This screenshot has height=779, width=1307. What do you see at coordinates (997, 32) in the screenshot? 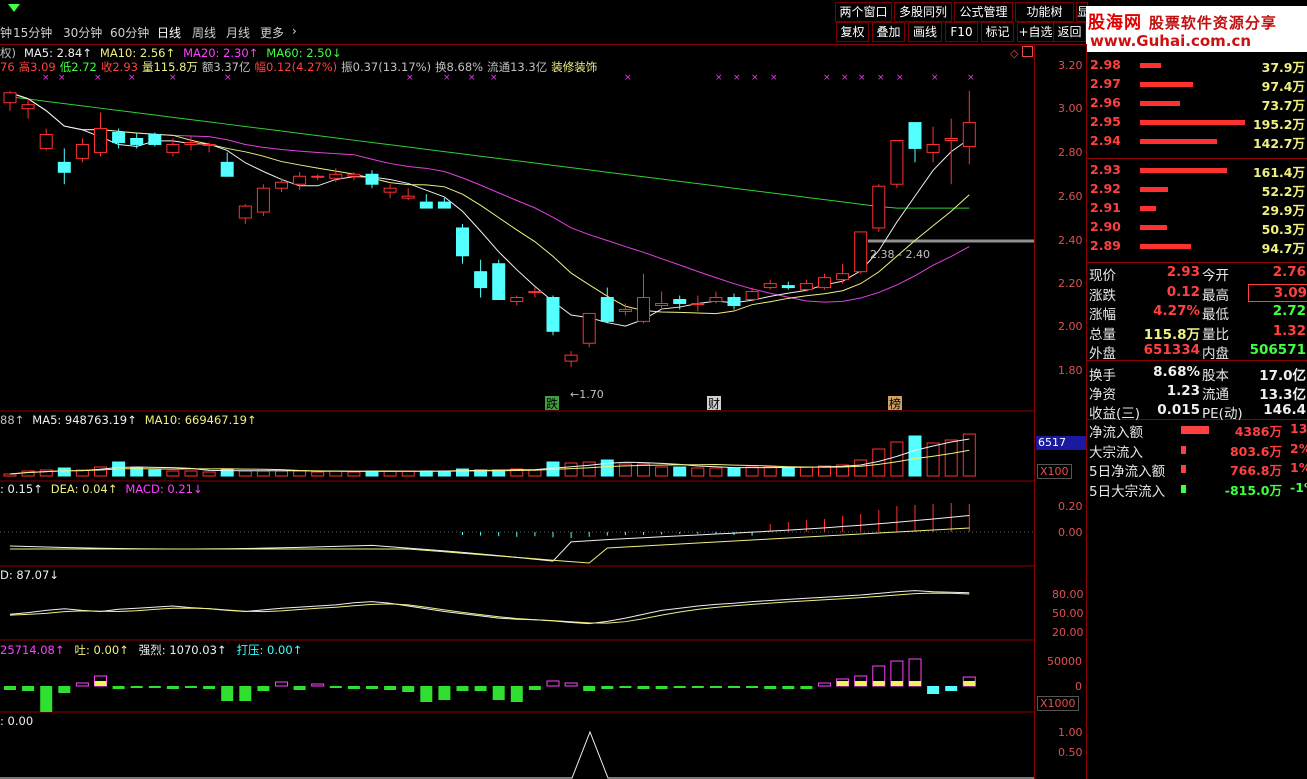
I see `tool-button-4: 标记` at bounding box center [997, 32].